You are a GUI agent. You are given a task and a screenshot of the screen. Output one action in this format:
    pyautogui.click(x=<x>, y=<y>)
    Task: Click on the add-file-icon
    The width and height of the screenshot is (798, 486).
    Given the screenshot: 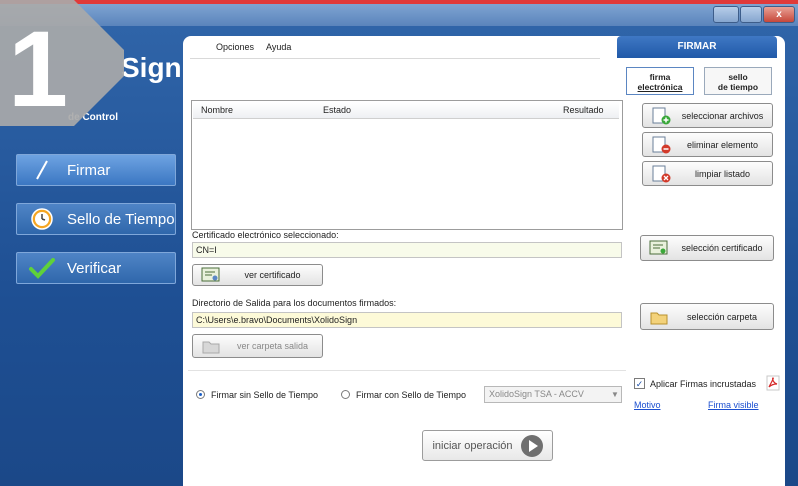 What is the action you would take?
    pyautogui.click(x=661, y=115)
    